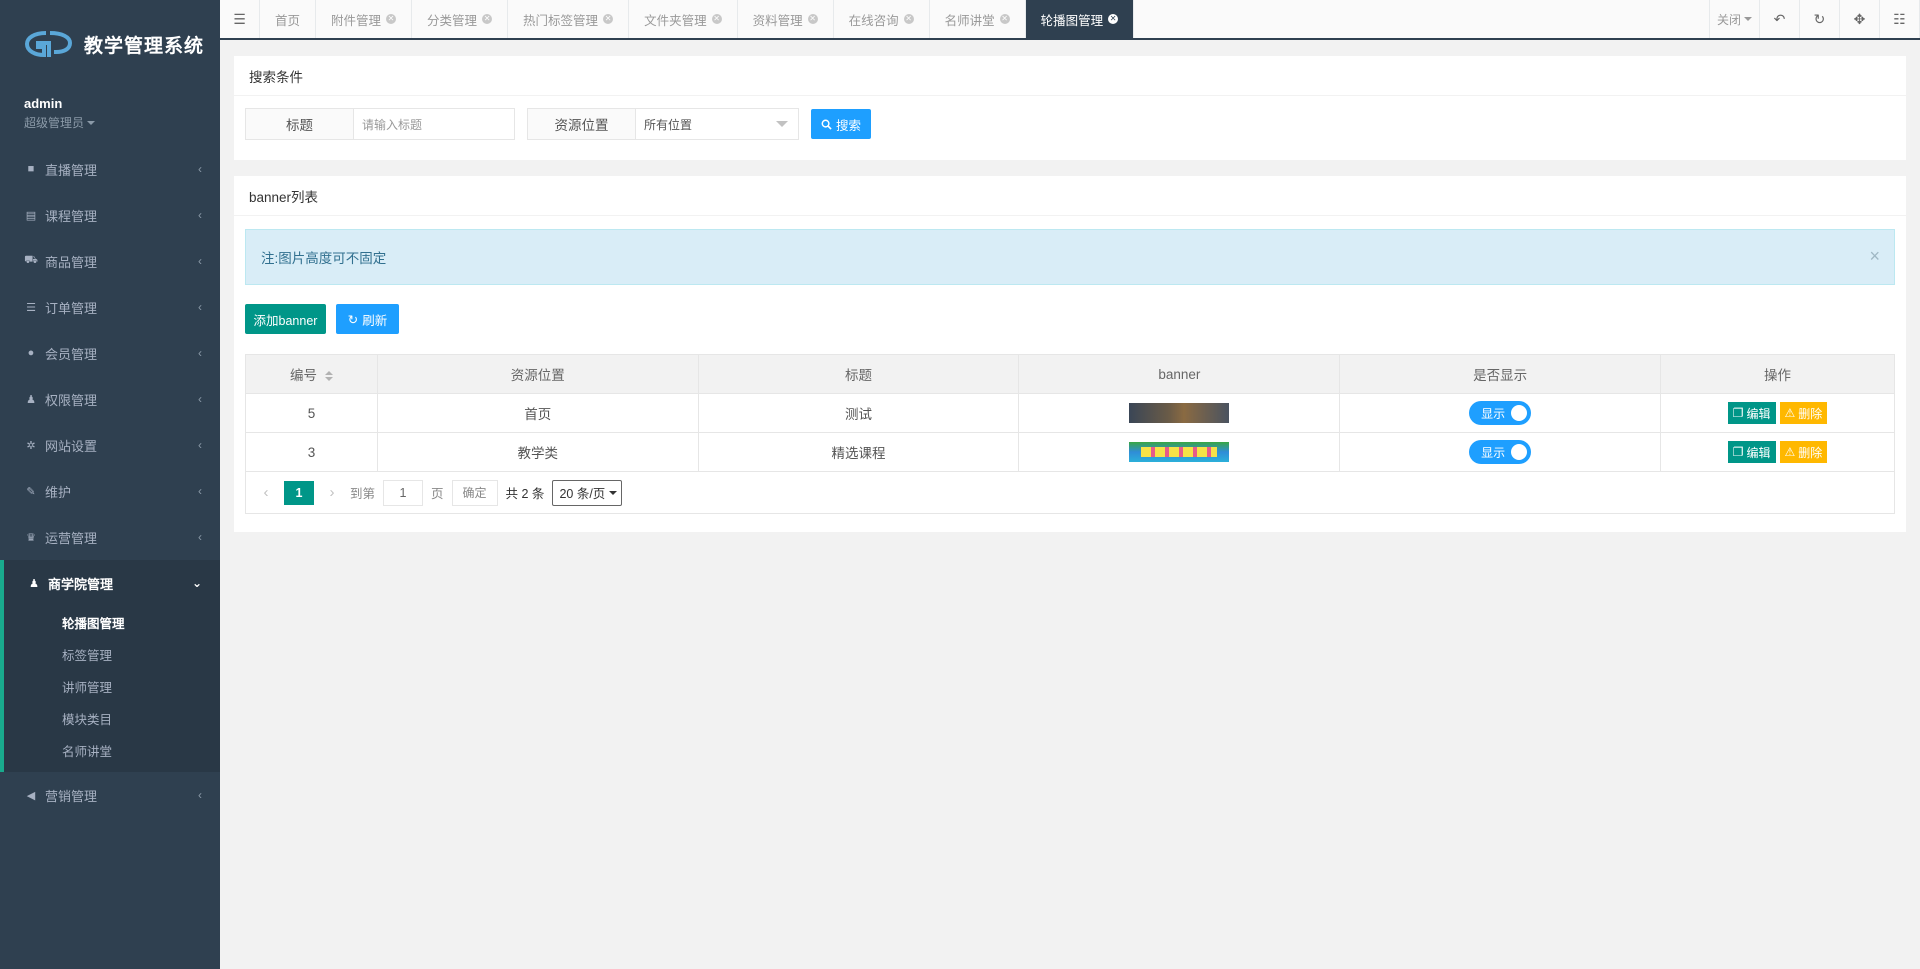 The width and height of the screenshot is (1920, 969). What do you see at coordinates (110, 399) in the screenshot?
I see `sidebar-item: ♟ 权限管理 ‹` at bounding box center [110, 399].